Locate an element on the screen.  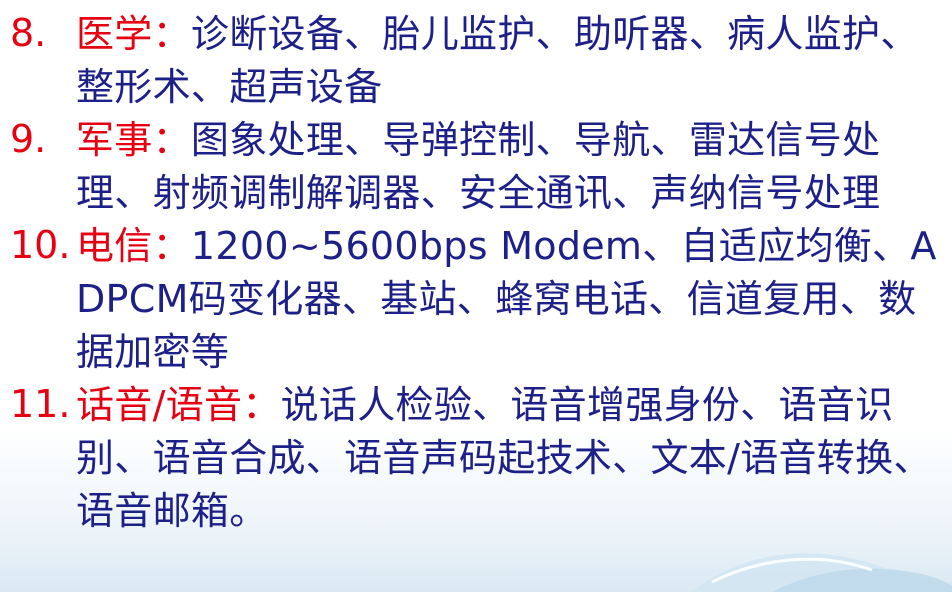
item-category: 医学 is located at coordinates (114, 34).